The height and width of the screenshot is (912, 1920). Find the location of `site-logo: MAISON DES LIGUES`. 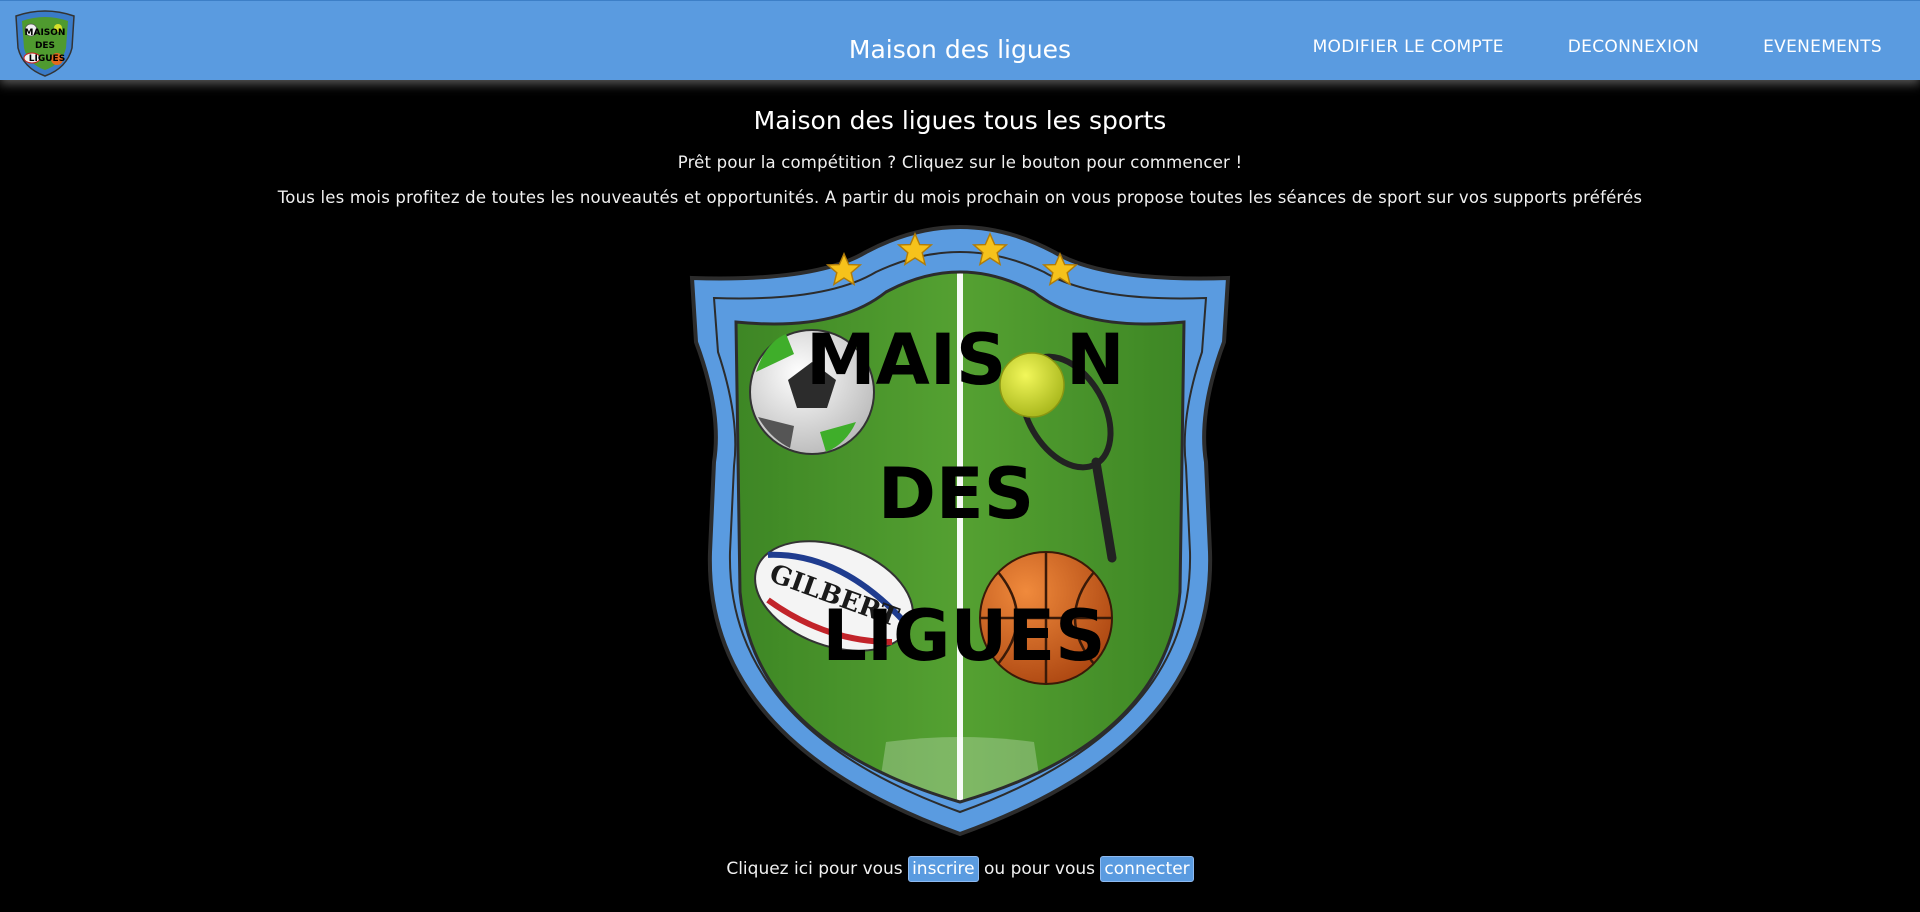

site-logo: MAISON DES LIGUES is located at coordinates (45, 43).